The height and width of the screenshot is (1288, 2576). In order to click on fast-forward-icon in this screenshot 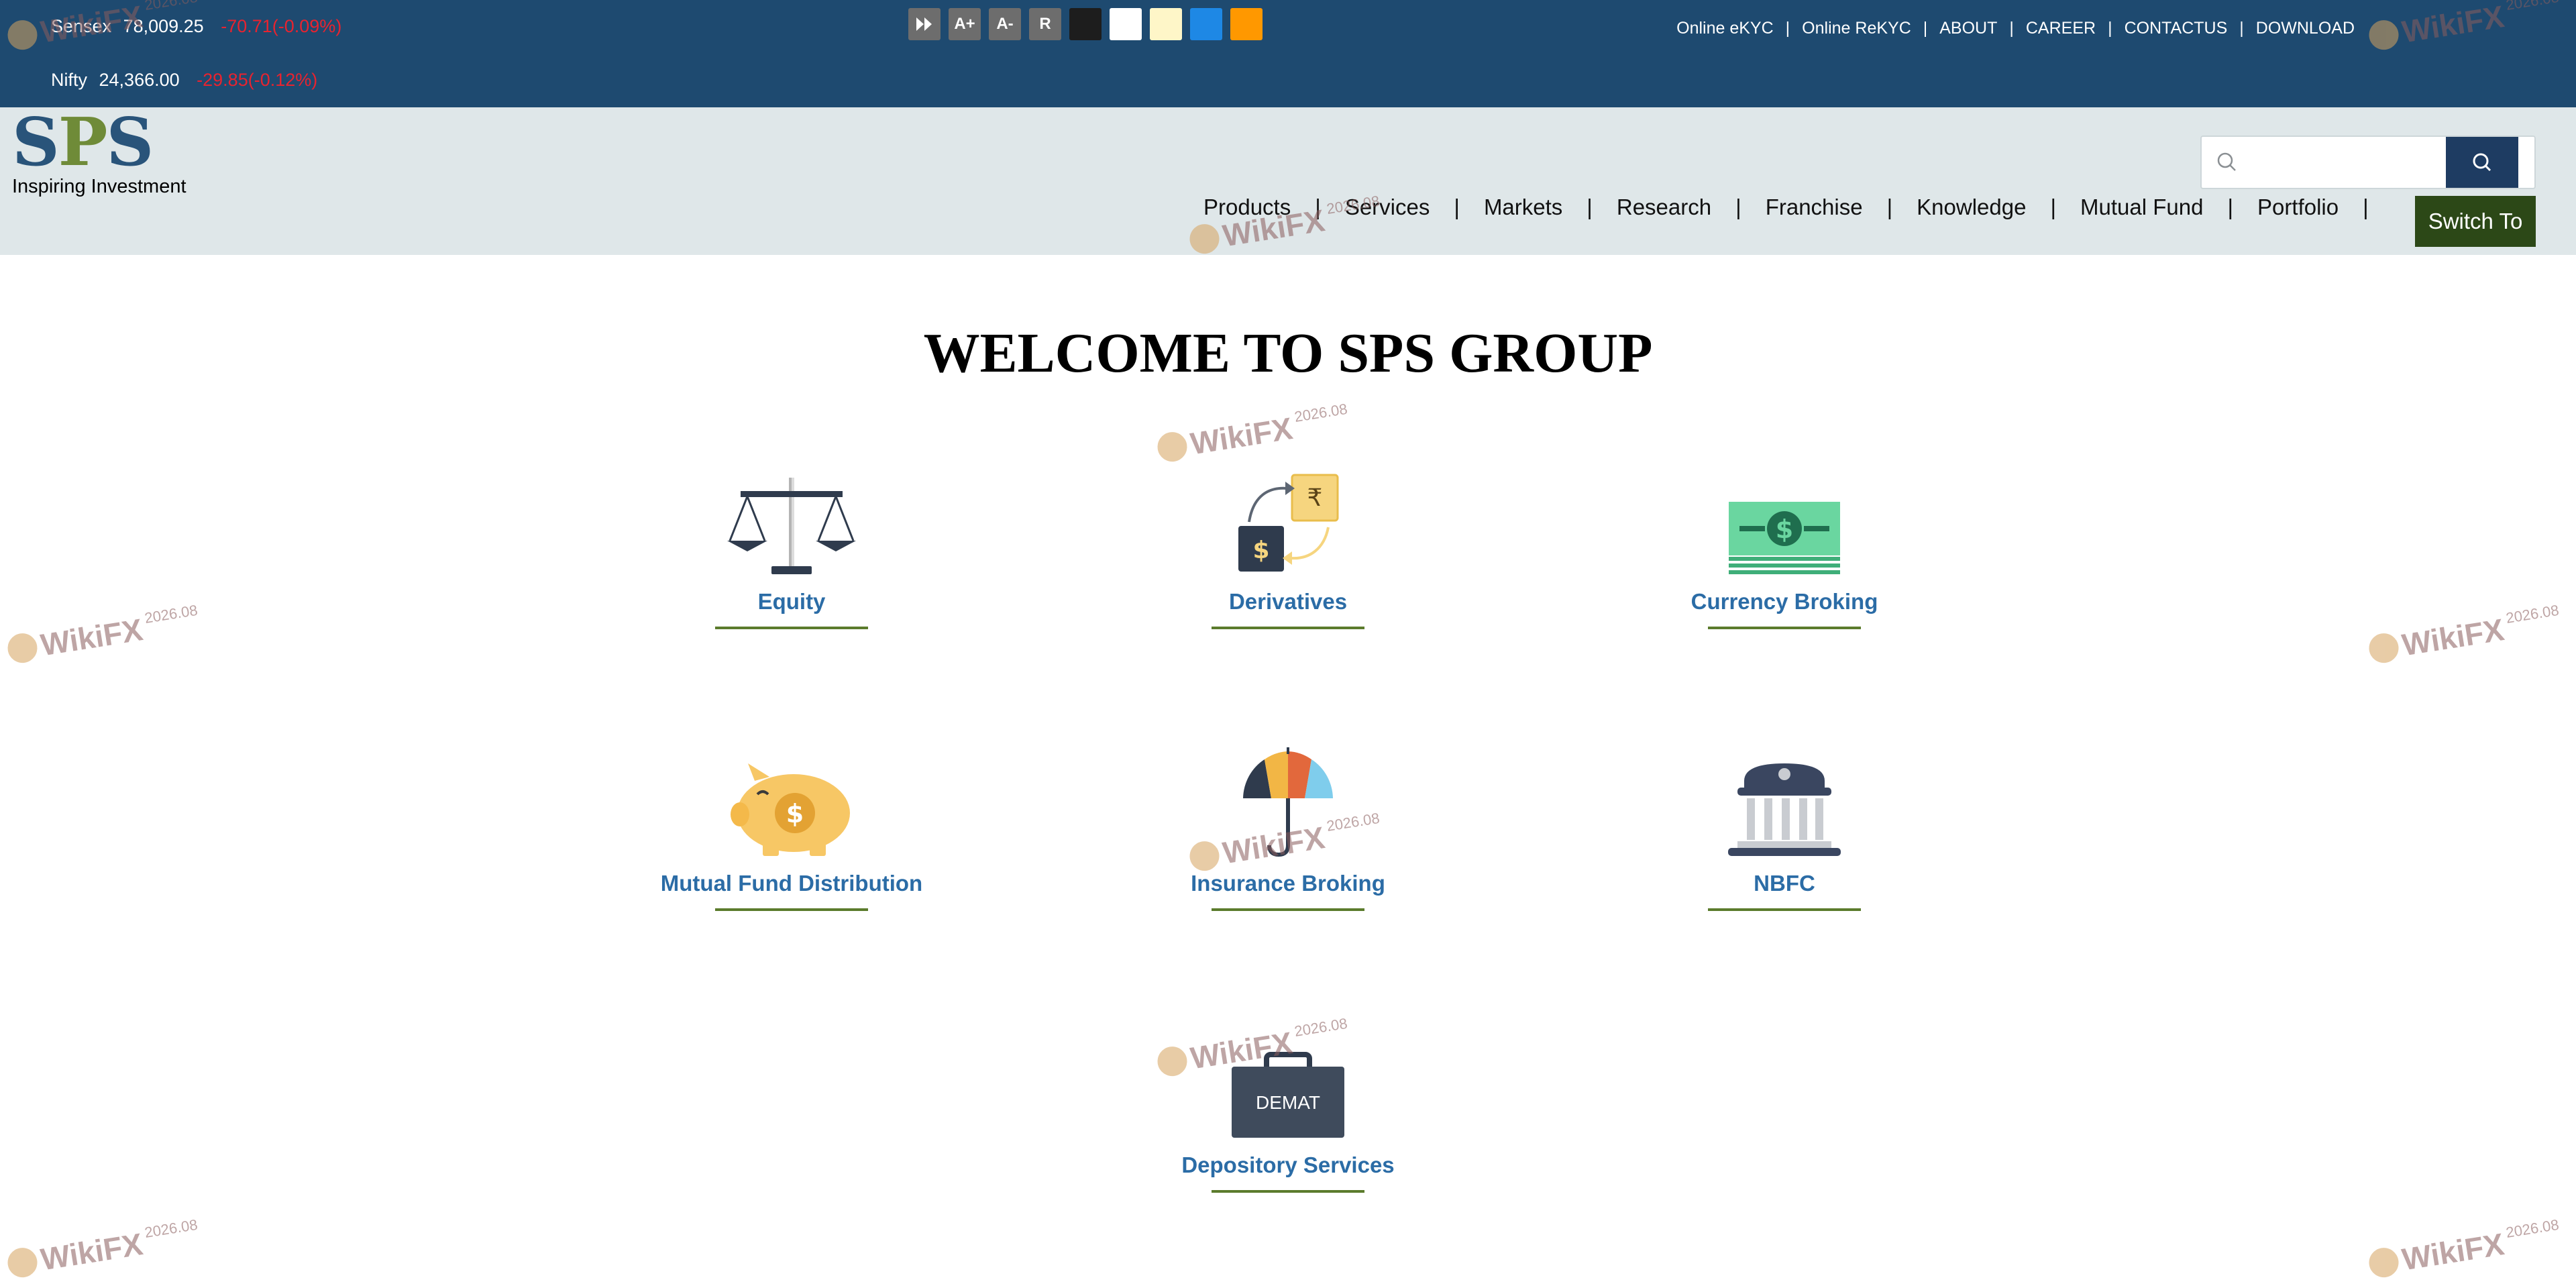, I will do `click(924, 24)`.